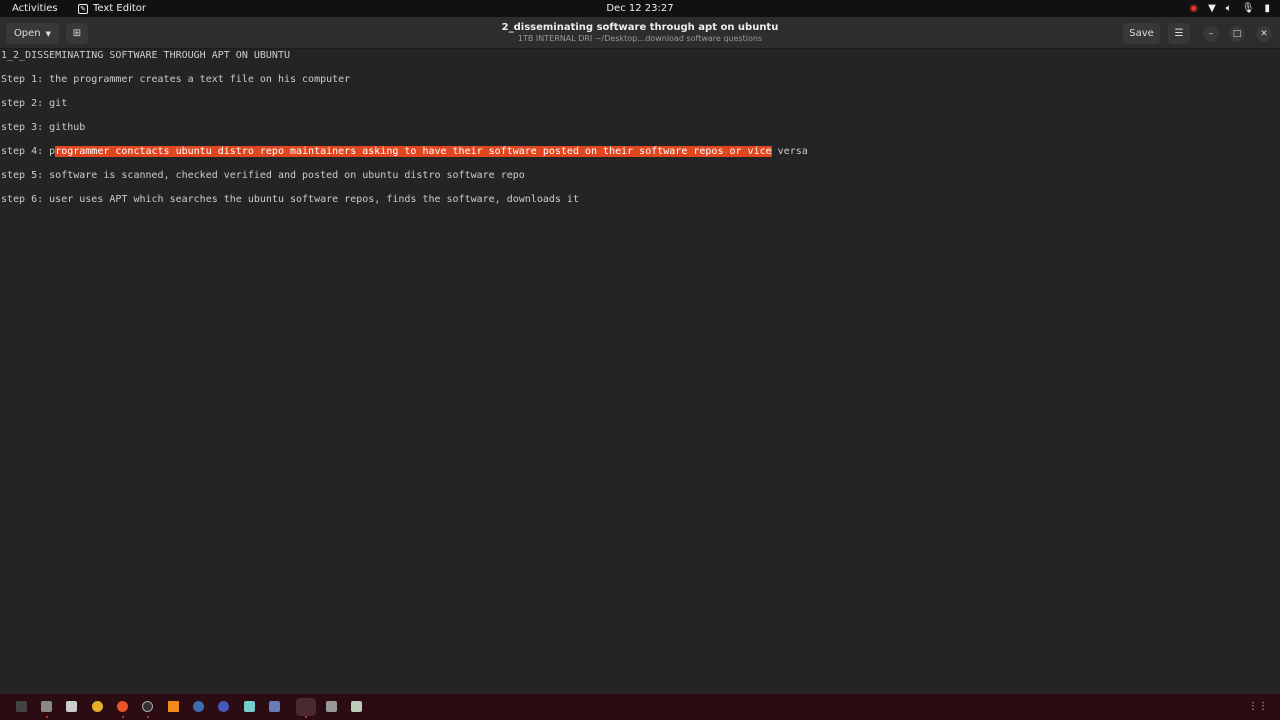  I want to click on text-line: step 2: git, so click(34, 104).